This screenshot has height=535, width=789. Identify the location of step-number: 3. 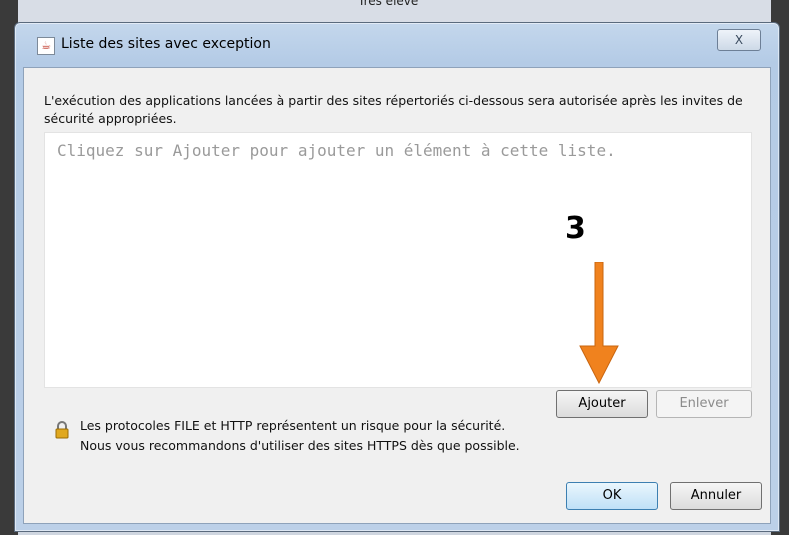
(575, 228).